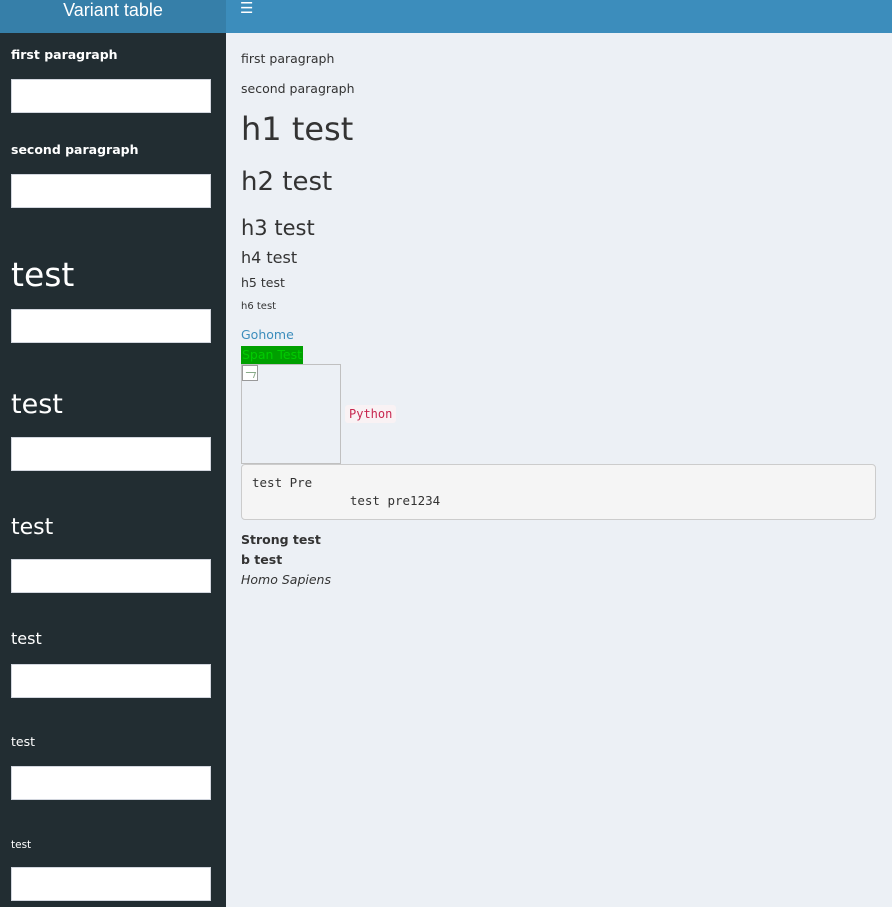  I want to click on gohome-link: Gohome, so click(267, 335).